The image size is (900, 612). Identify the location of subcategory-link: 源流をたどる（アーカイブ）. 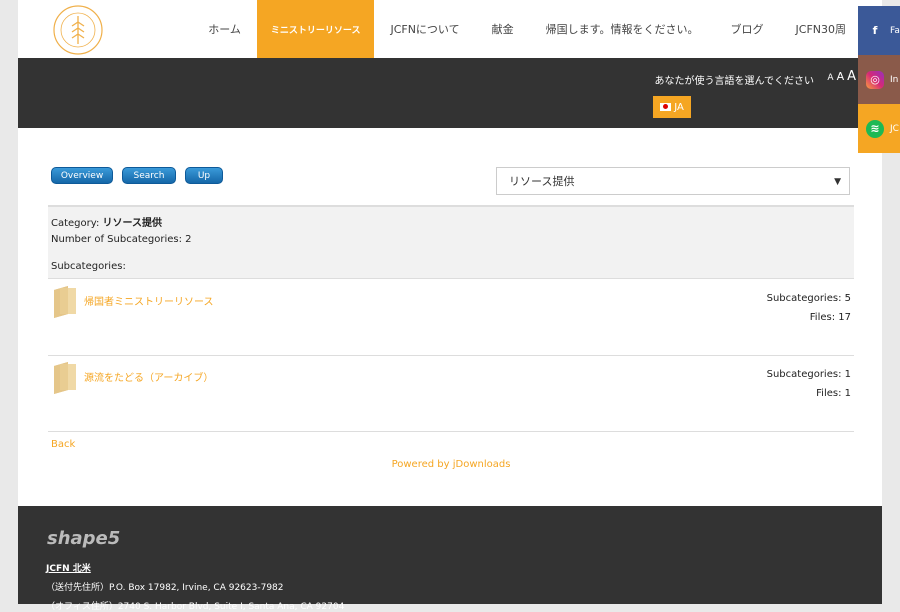
(148, 376).